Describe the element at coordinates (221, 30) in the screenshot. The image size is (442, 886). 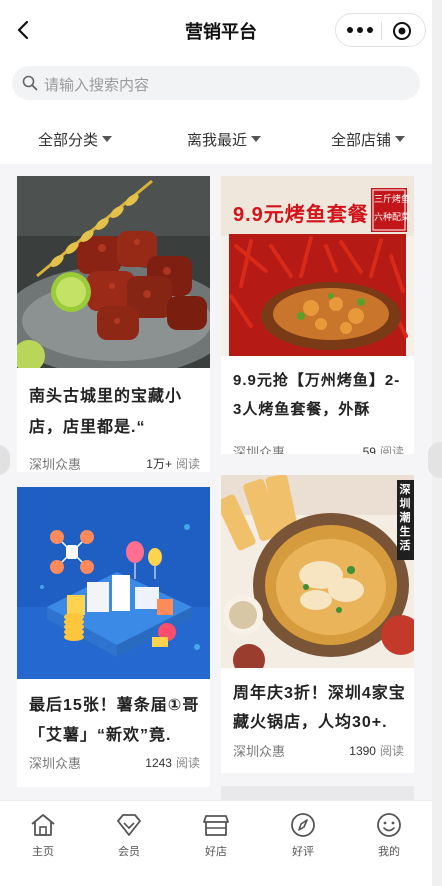
I see `navigation-bar: 营销平台` at that location.